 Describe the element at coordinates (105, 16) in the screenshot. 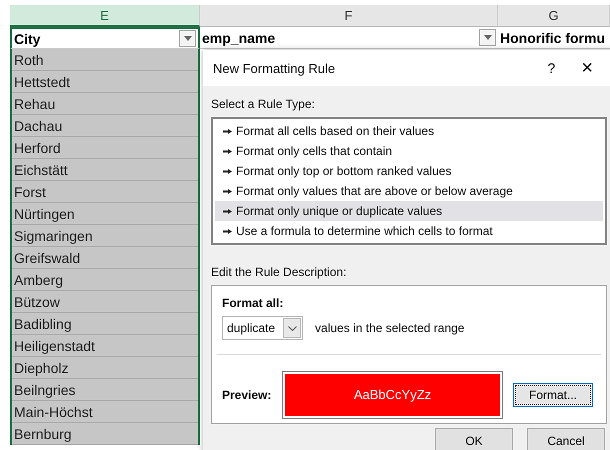

I see `column-header: E` at that location.